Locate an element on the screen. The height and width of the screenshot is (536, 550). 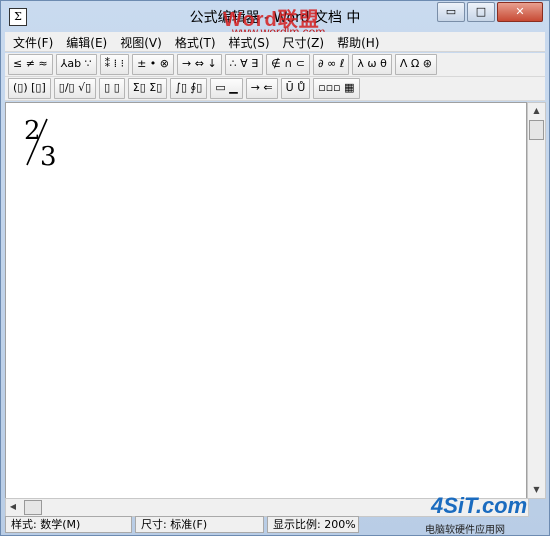
spaces-ellipses-button: ⅄ab ∵ is located at coordinates (76, 64).